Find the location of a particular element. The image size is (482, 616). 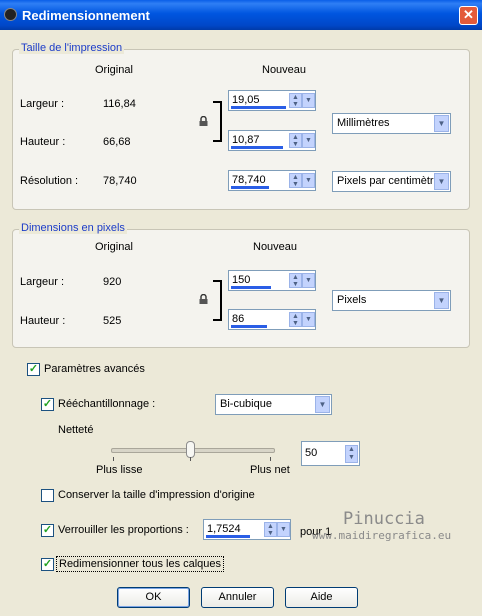

sharpness-label: Netteté is located at coordinates (76, 430).